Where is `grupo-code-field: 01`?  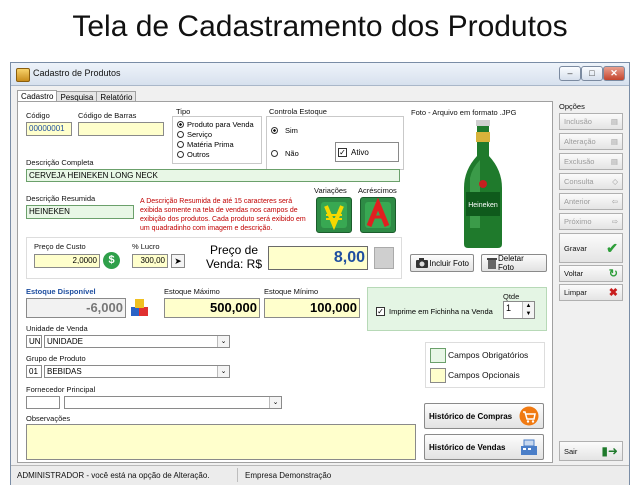
grupo-code-field: 01 is located at coordinates (34, 371).